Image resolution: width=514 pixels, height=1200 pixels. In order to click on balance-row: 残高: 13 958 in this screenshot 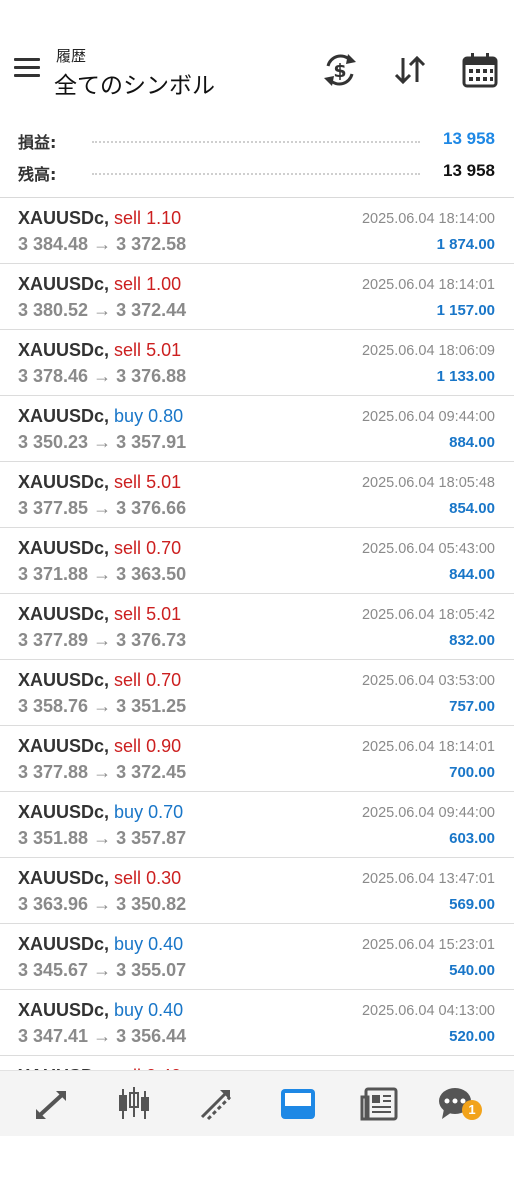, I will do `click(257, 169)`.